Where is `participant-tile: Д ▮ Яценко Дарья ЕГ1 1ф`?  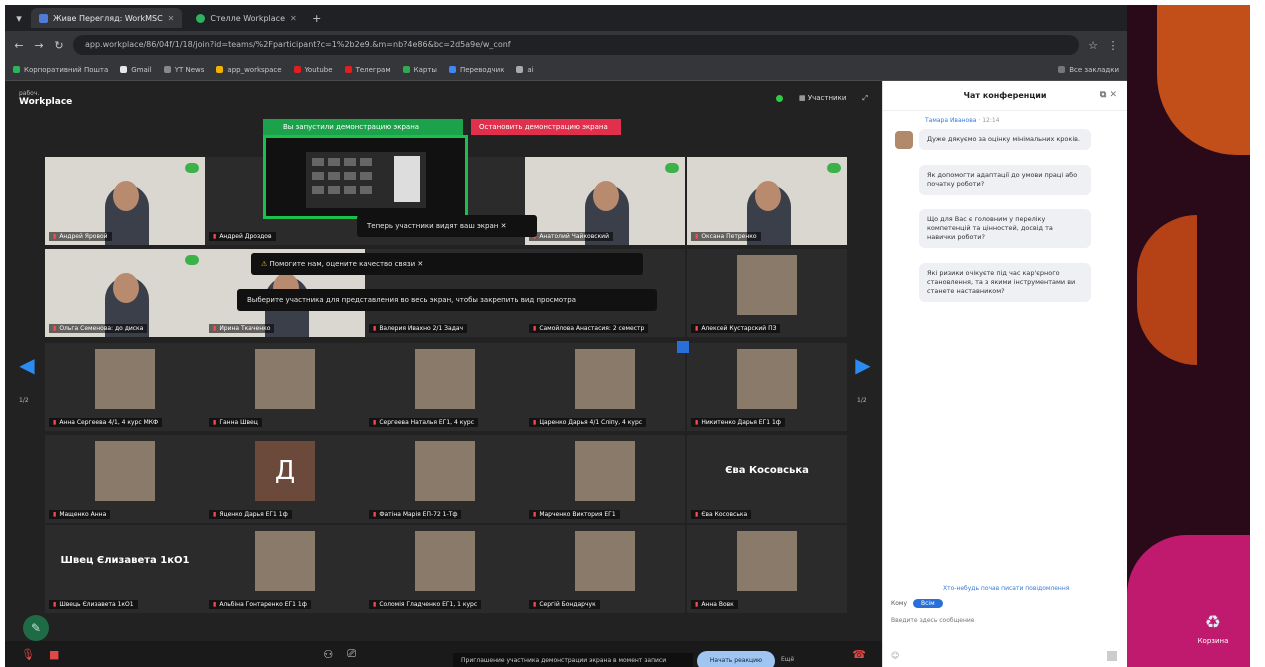 participant-tile: Д ▮ Яценко Дарья ЕГ1 1ф is located at coordinates (285, 479).